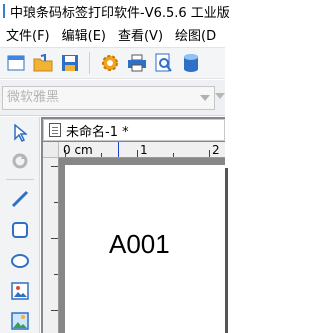  I want to click on chevron-down-icon, so click(205, 98).